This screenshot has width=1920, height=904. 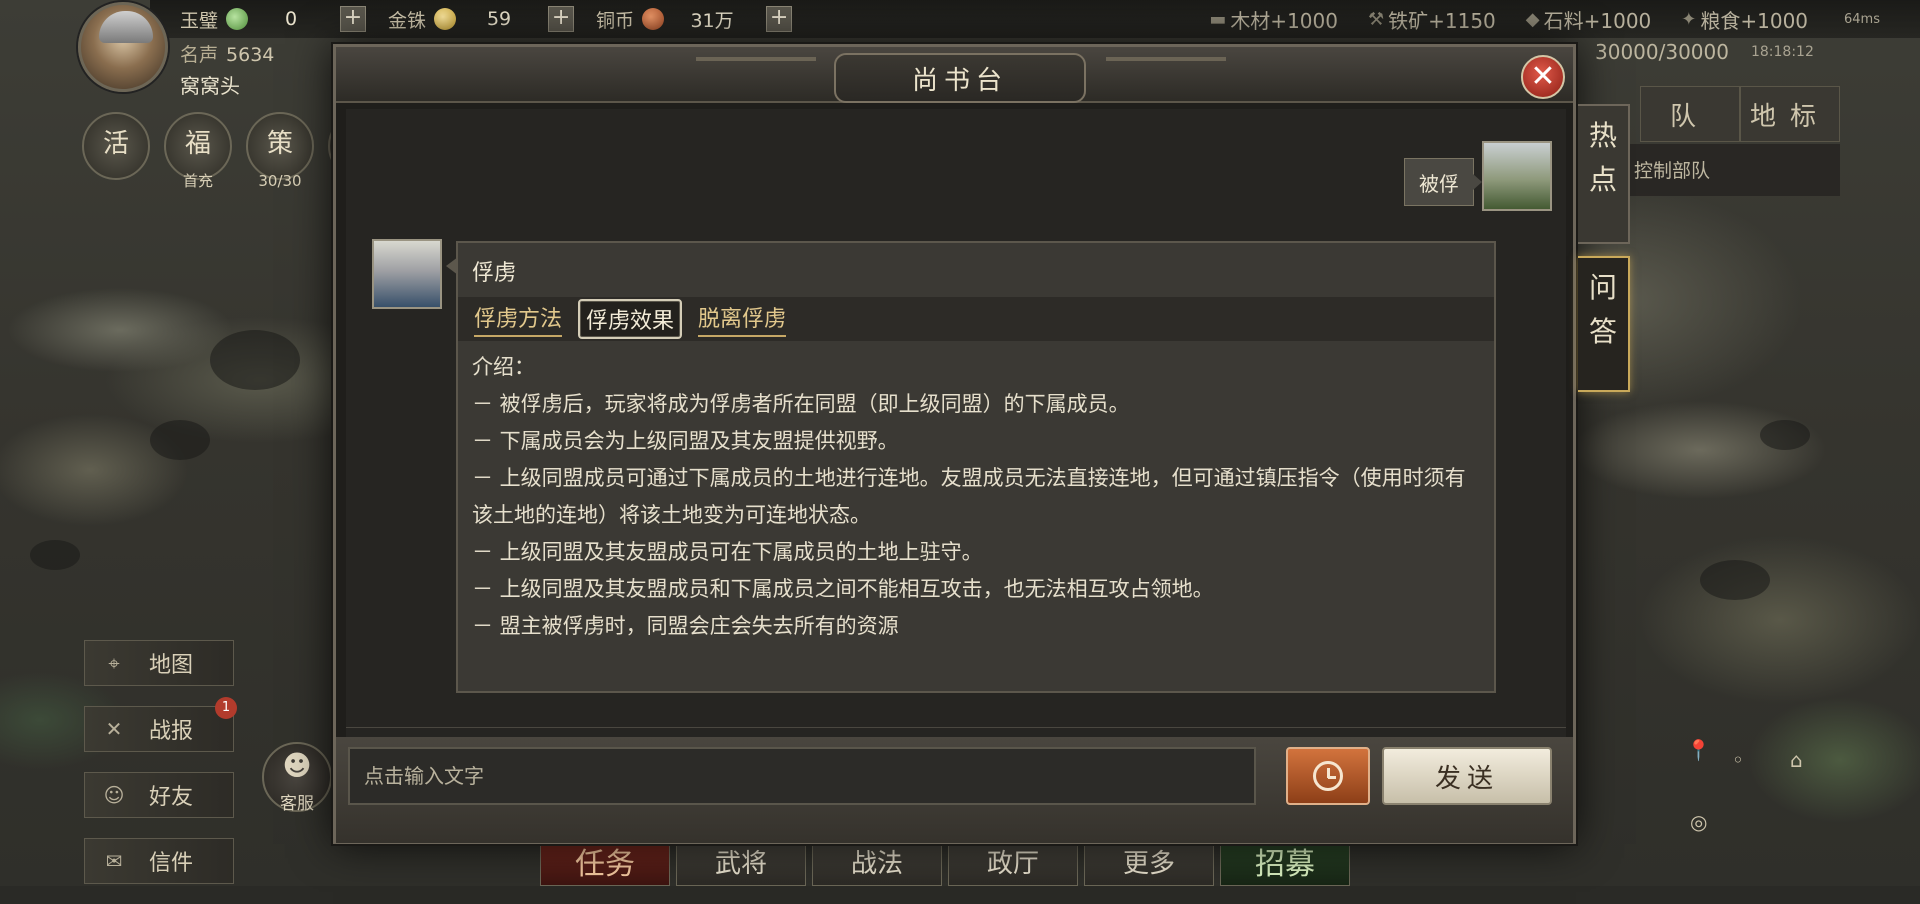 What do you see at coordinates (114, 729) in the screenshot?
I see `battle-report-icon: ✕` at bounding box center [114, 729].